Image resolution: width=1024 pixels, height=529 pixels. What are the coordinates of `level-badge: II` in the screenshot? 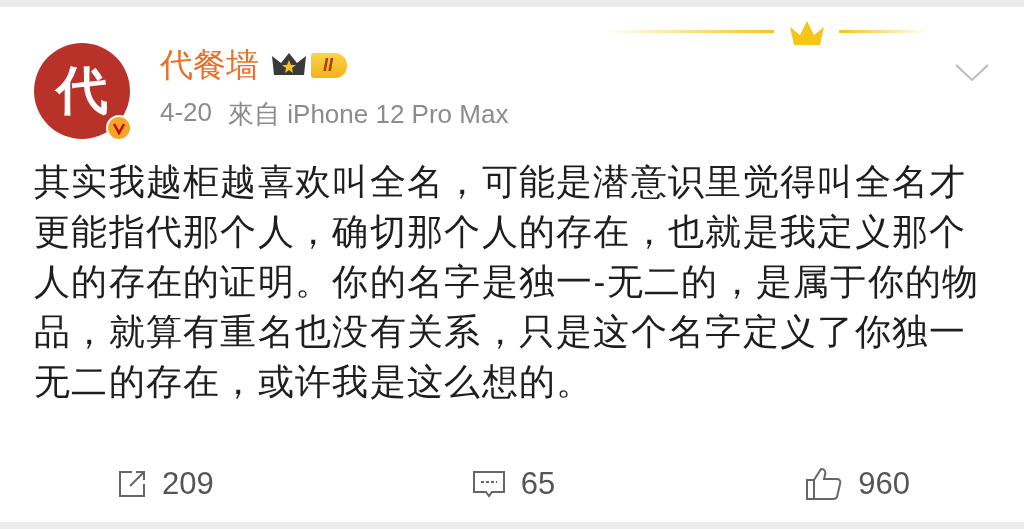 It's located at (329, 65).